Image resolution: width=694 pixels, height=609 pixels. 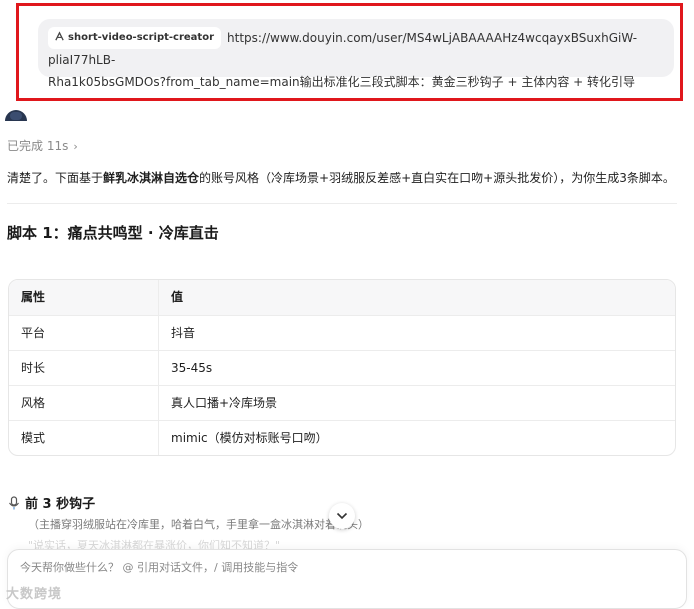 I want to click on table-row: 时长 35-45s, so click(x=342, y=367).